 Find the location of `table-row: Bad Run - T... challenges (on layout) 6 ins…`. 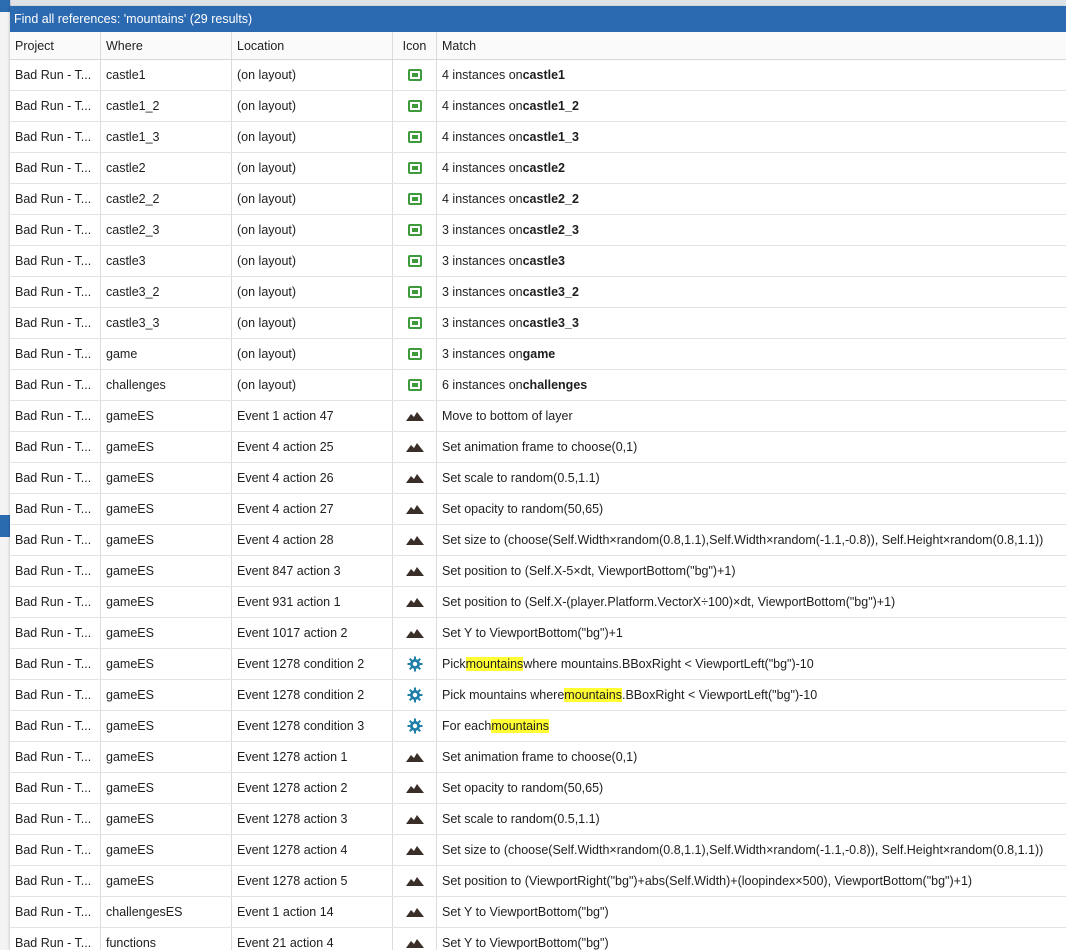

table-row: Bad Run - T... challenges (on layout) 6 ins… is located at coordinates (538, 385).